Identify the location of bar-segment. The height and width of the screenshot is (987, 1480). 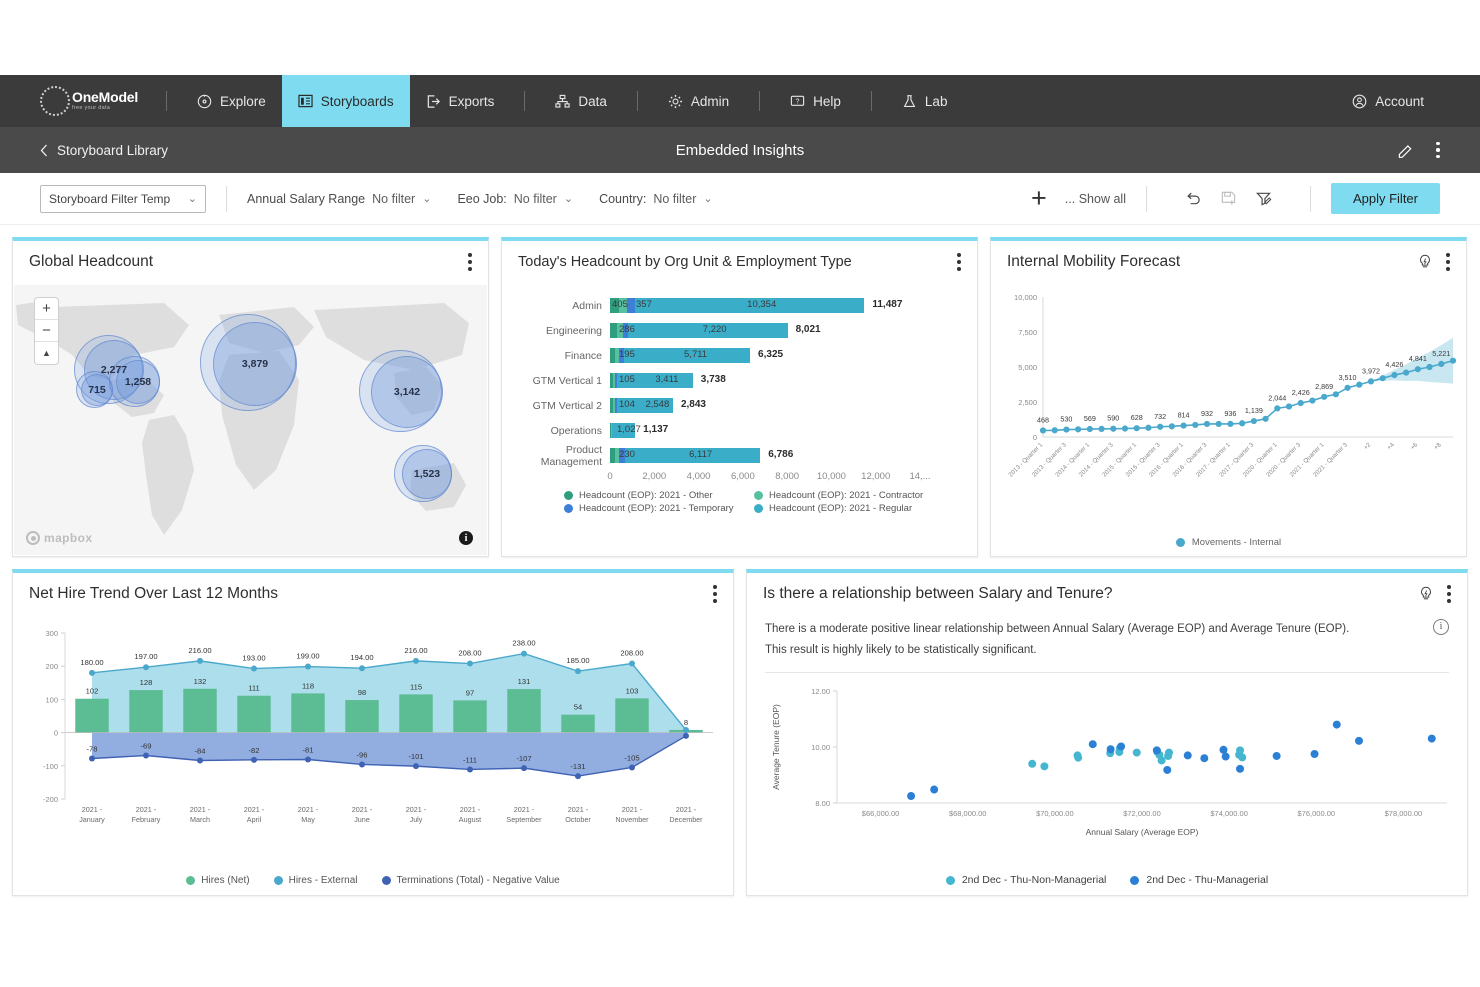
(631, 305).